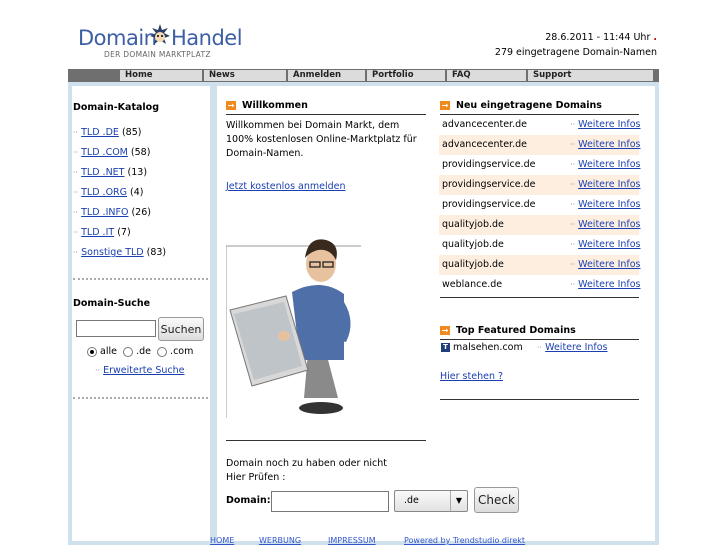  I want to click on new-domains-bottom-rule, so click(539, 297).